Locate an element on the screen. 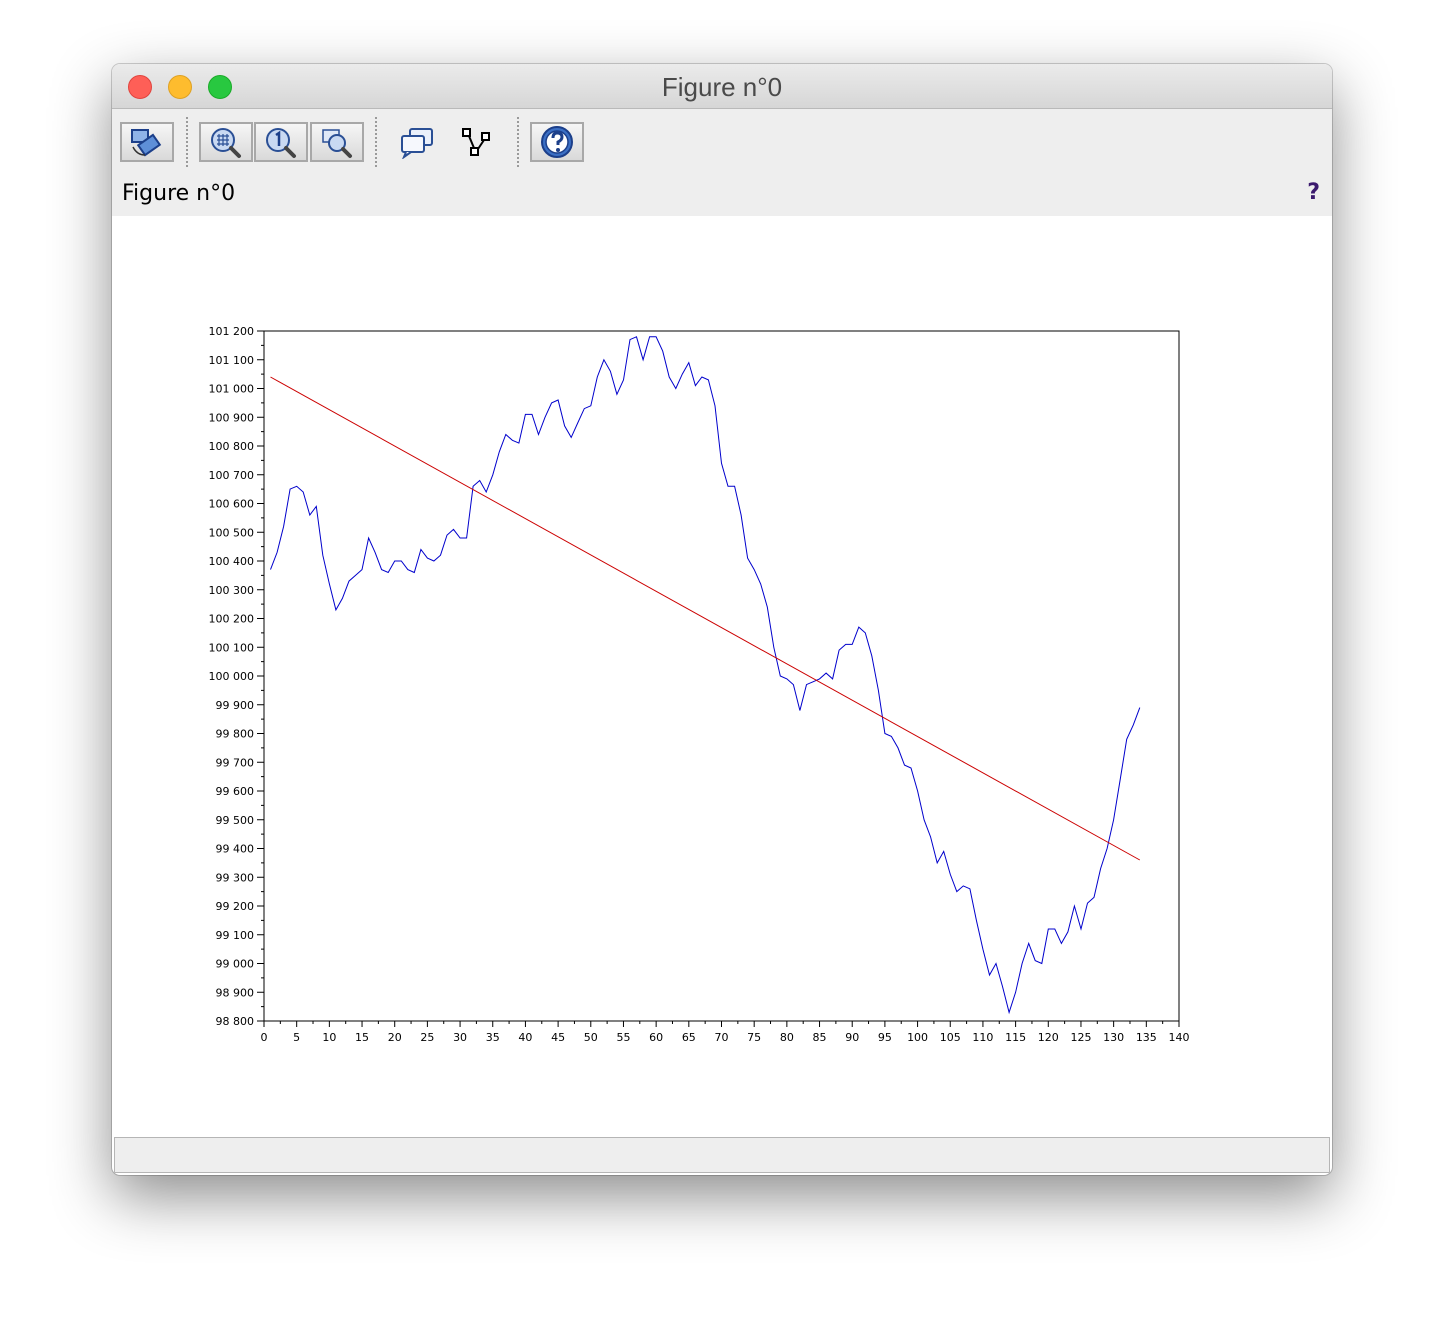 Image resolution: width=1444 pixels, height=1336 pixels. y-tick-label: 99 200 is located at coordinates (235, 906).